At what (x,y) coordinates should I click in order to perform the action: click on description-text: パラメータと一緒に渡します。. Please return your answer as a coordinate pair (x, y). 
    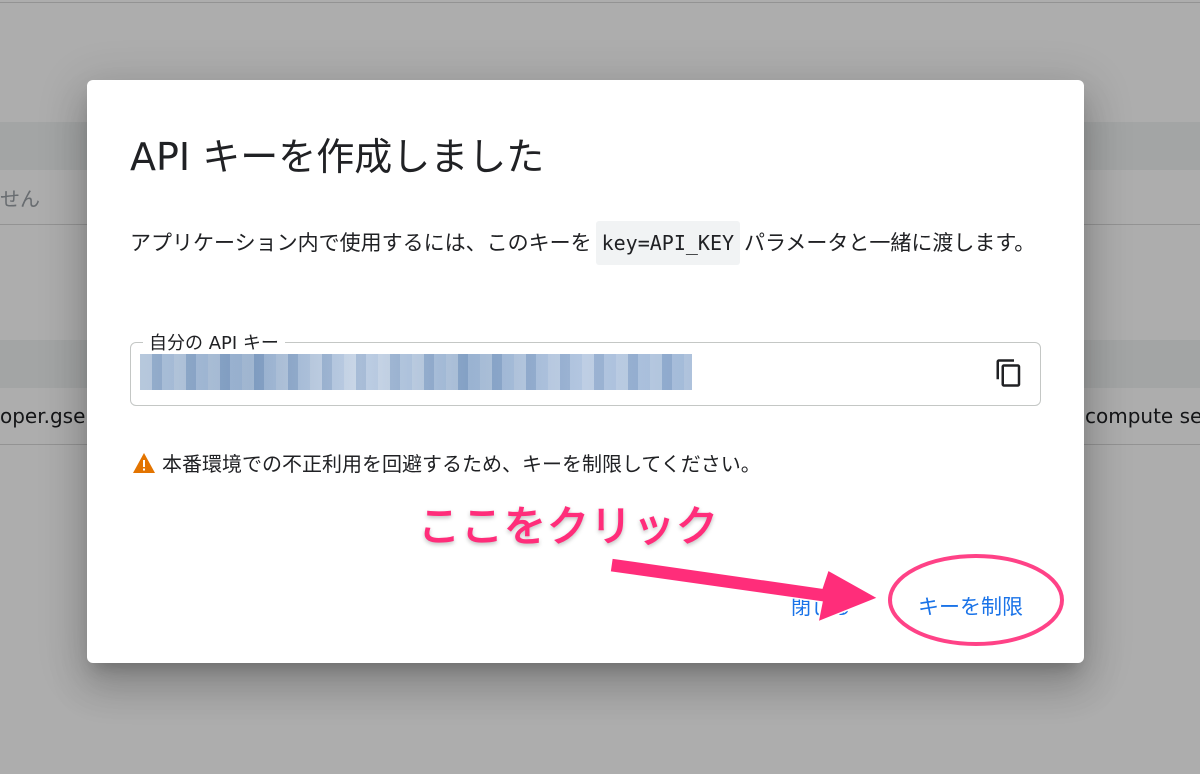
    Looking at the image, I should click on (890, 243).